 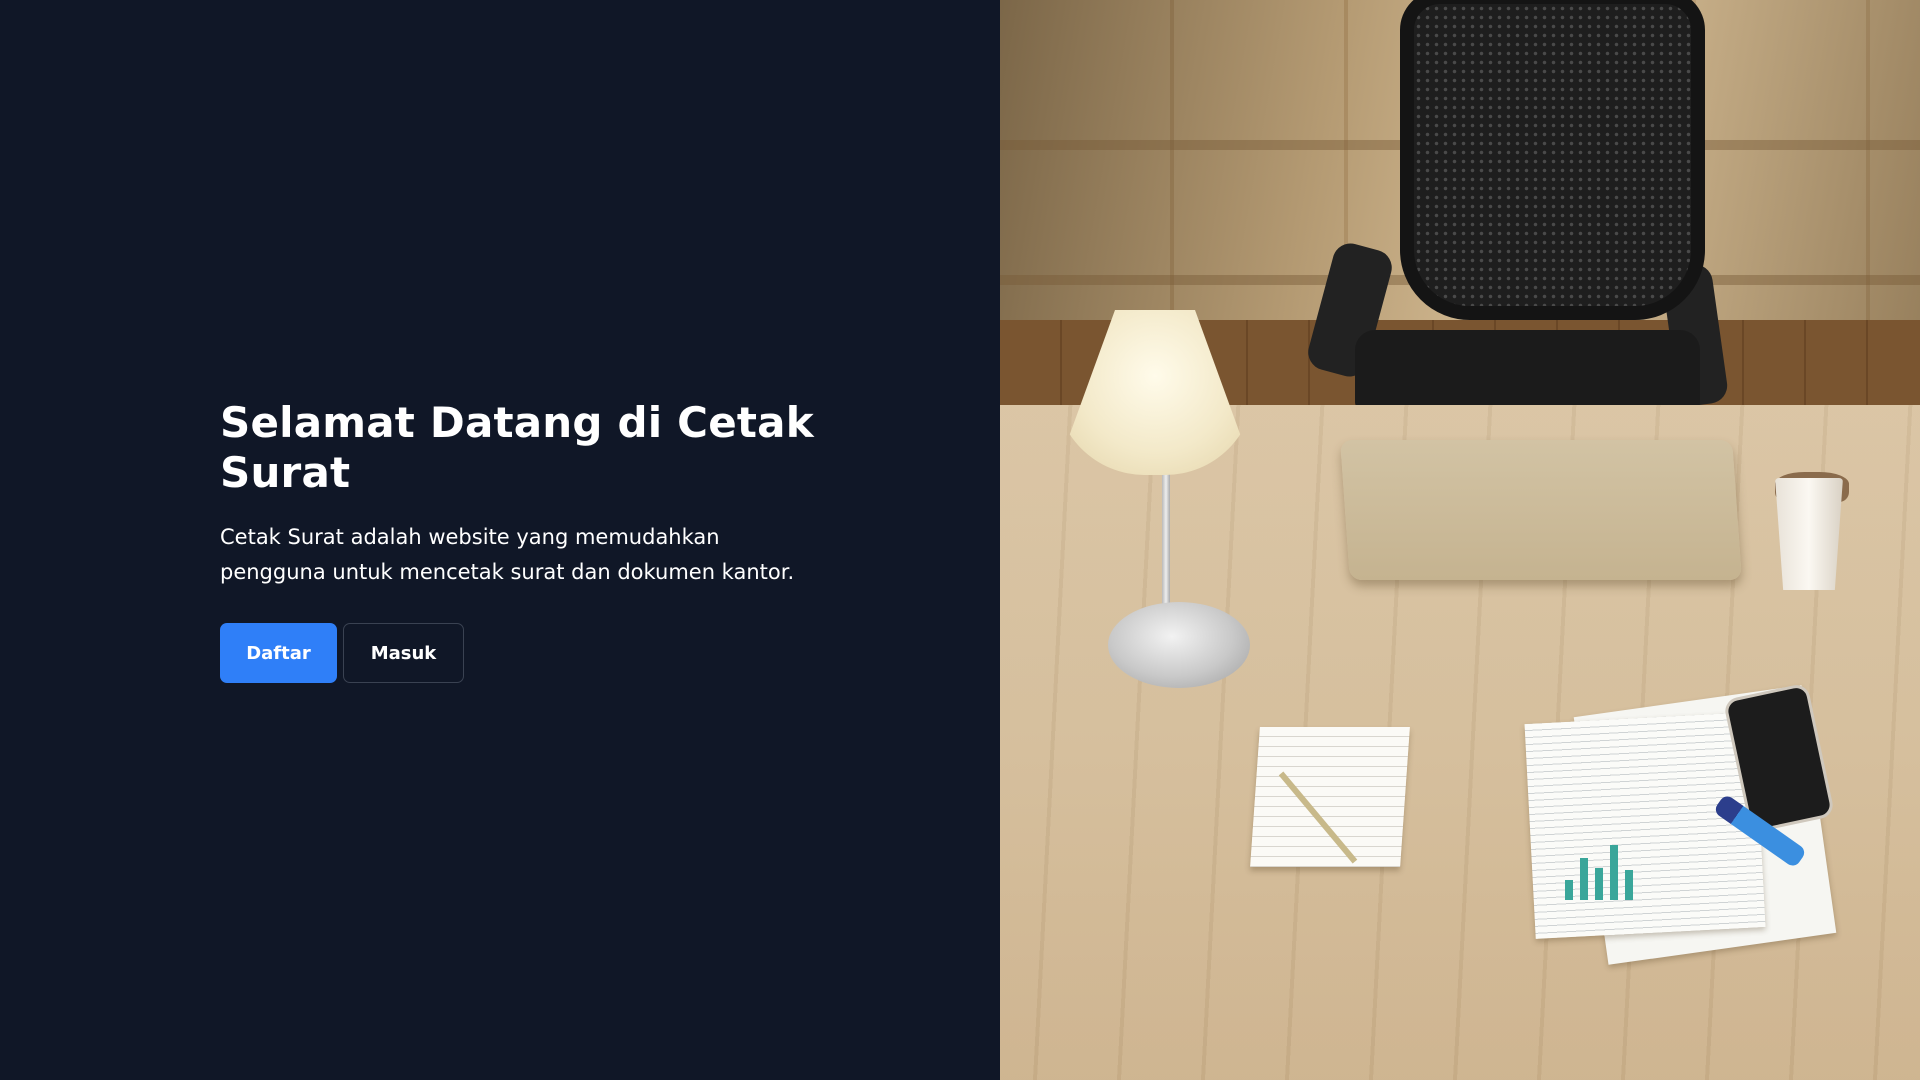 What do you see at coordinates (520, 653) in the screenshot?
I see `hero-actions: Daftar Masuk` at bounding box center [520, 653].